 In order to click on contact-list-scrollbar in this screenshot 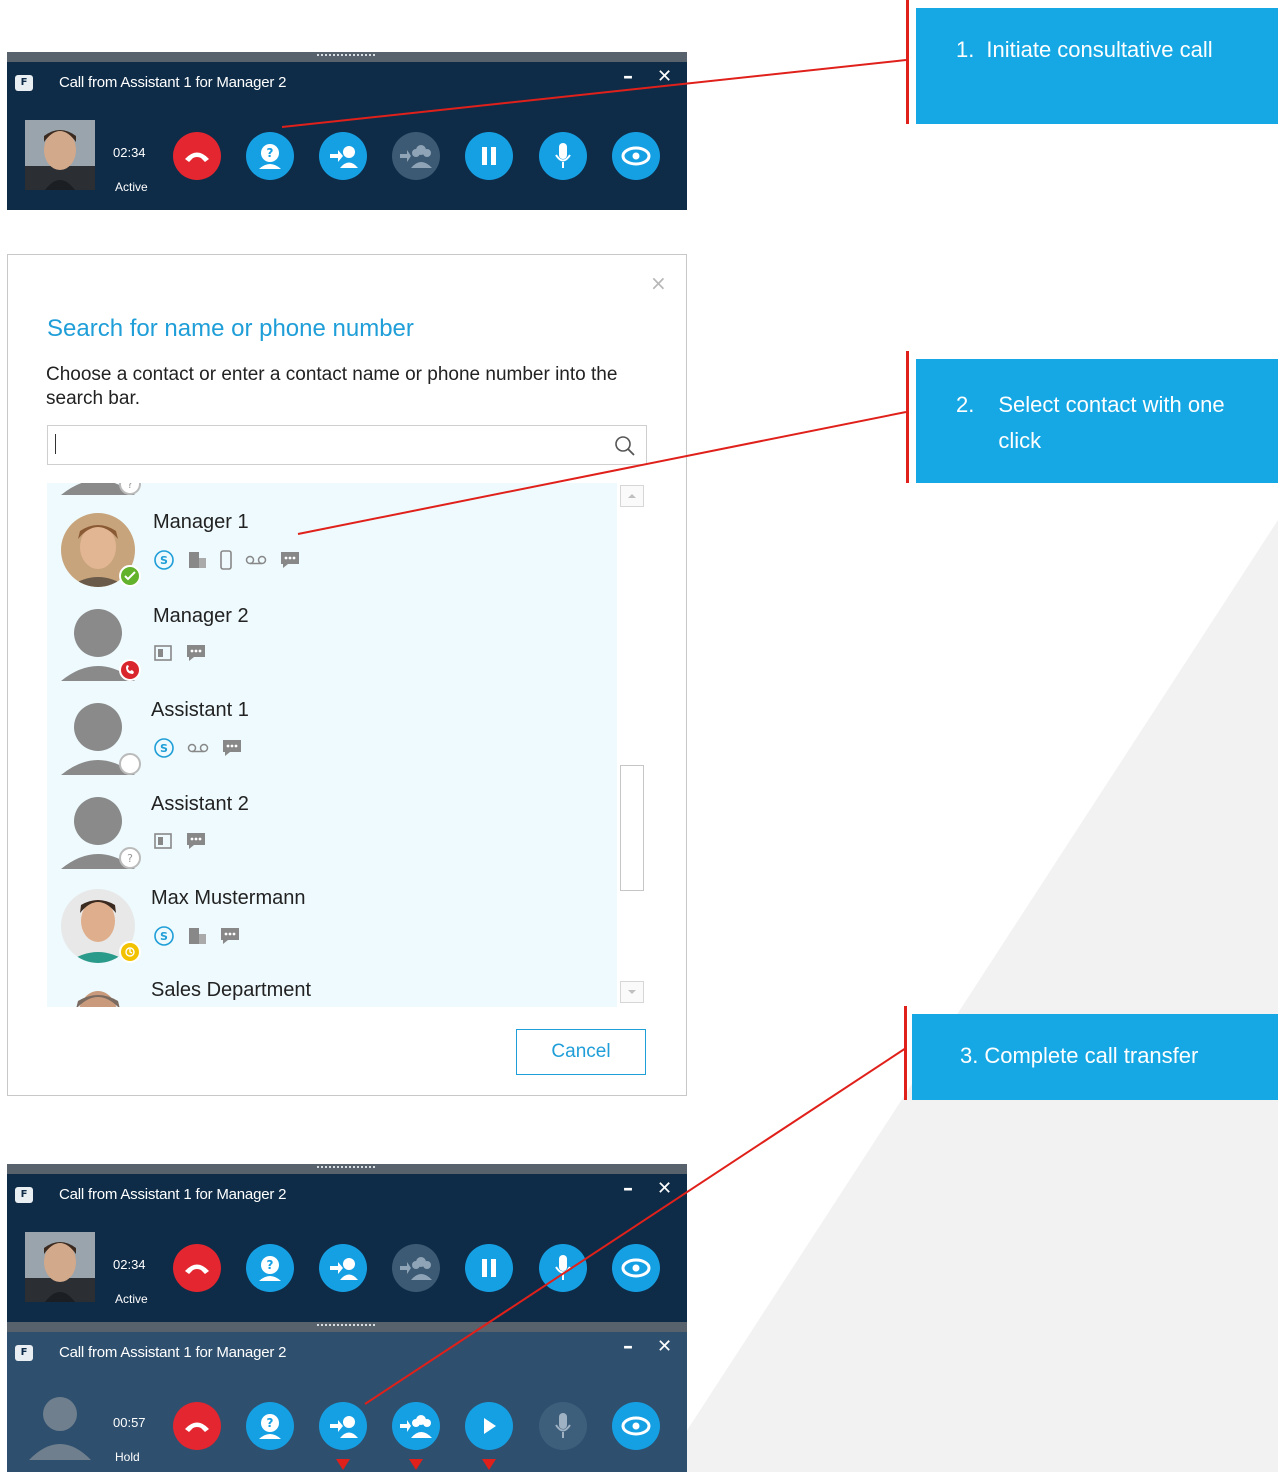, I will do `click(633, 745)`.